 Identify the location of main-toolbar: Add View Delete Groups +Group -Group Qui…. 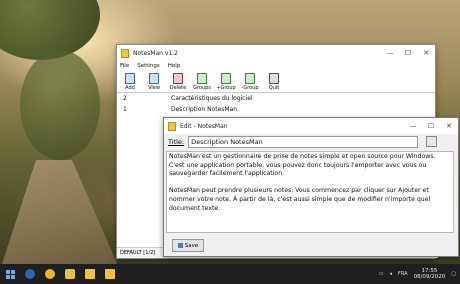
(276, 81).